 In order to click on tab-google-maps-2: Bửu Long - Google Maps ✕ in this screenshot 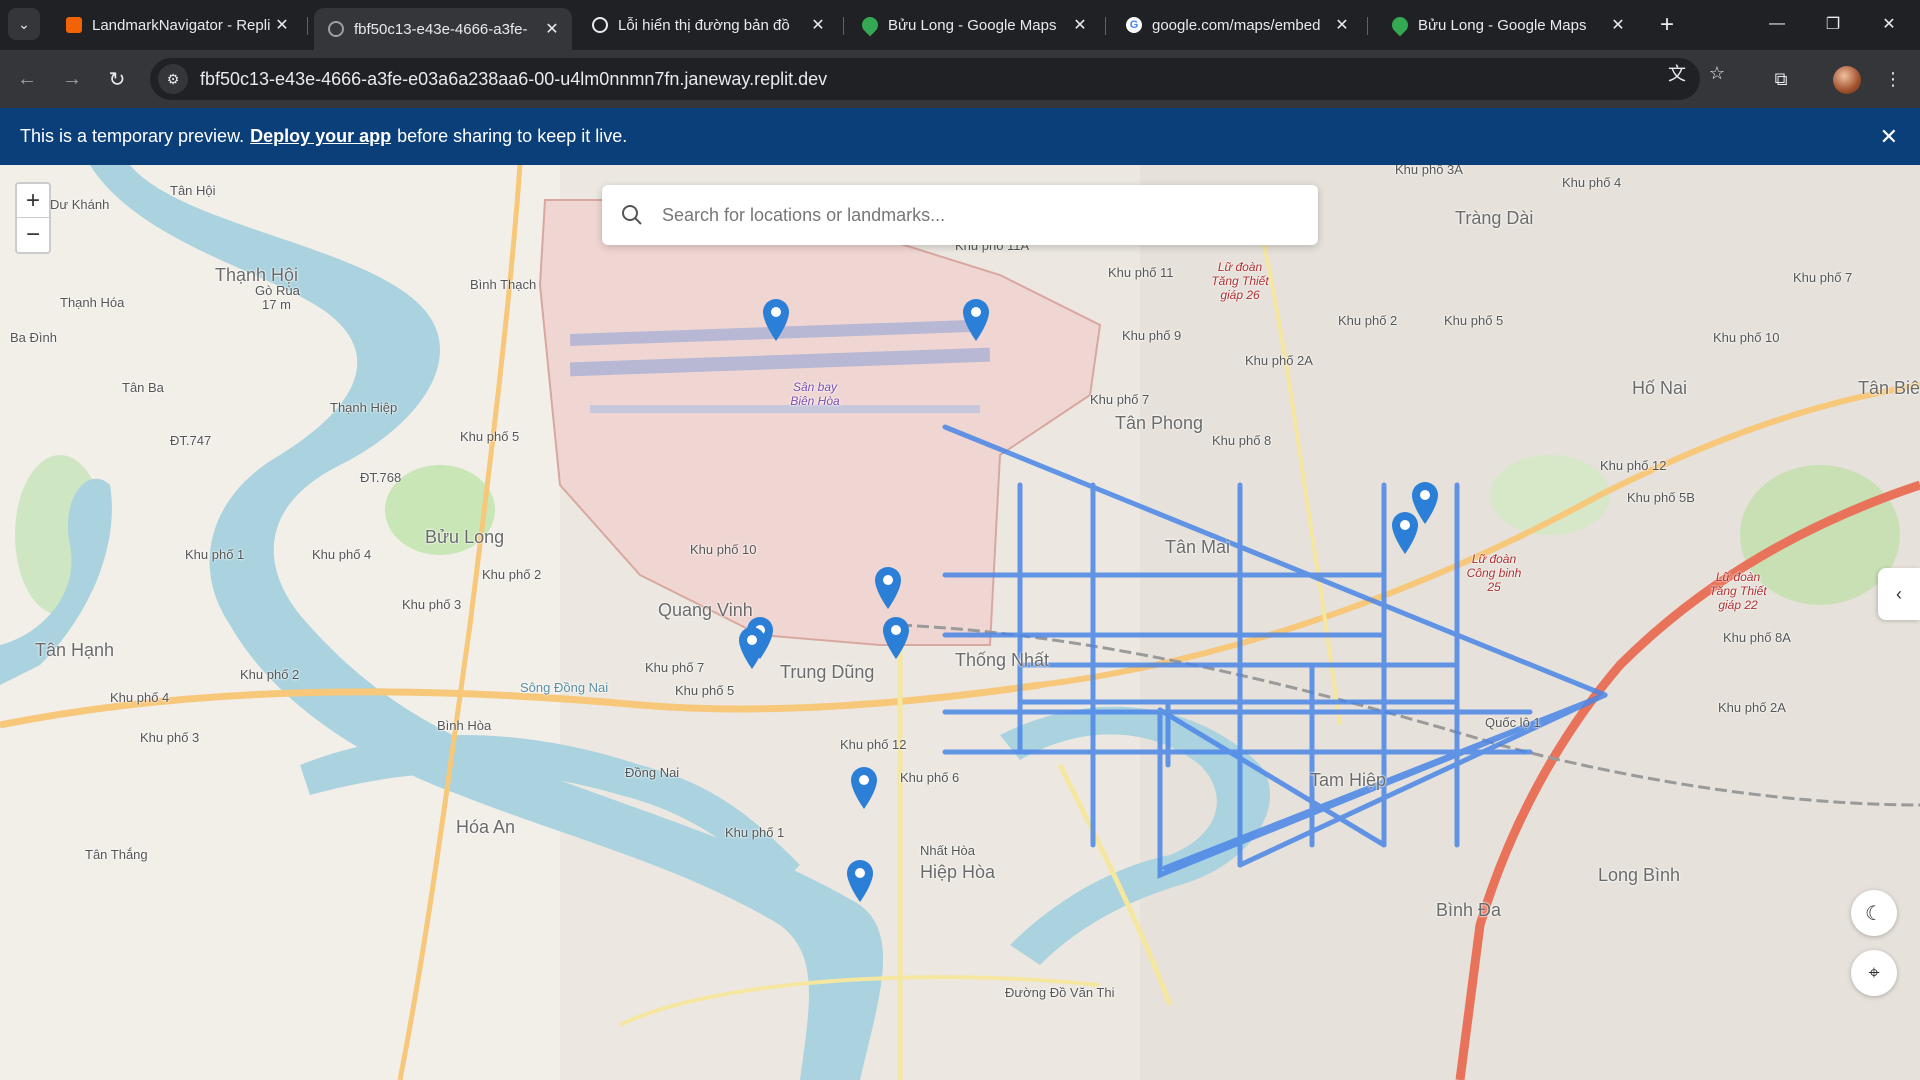, I will do `click(1508, 25)`.